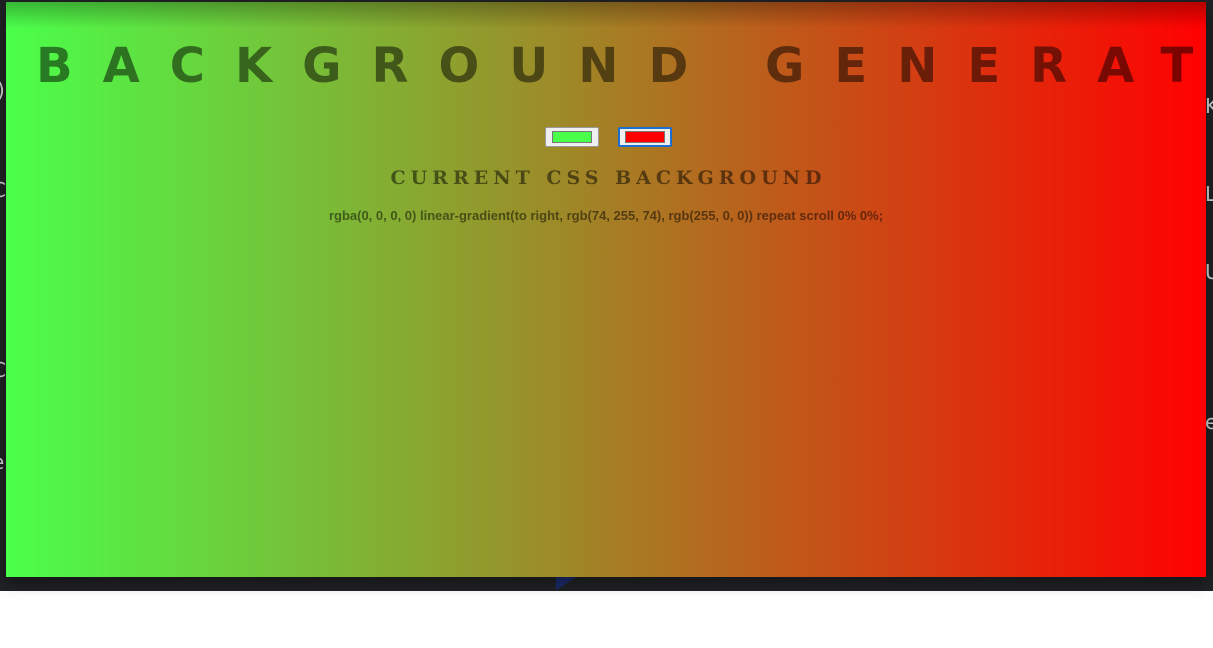  I want to click on color1-swatch, so click(572, 137).